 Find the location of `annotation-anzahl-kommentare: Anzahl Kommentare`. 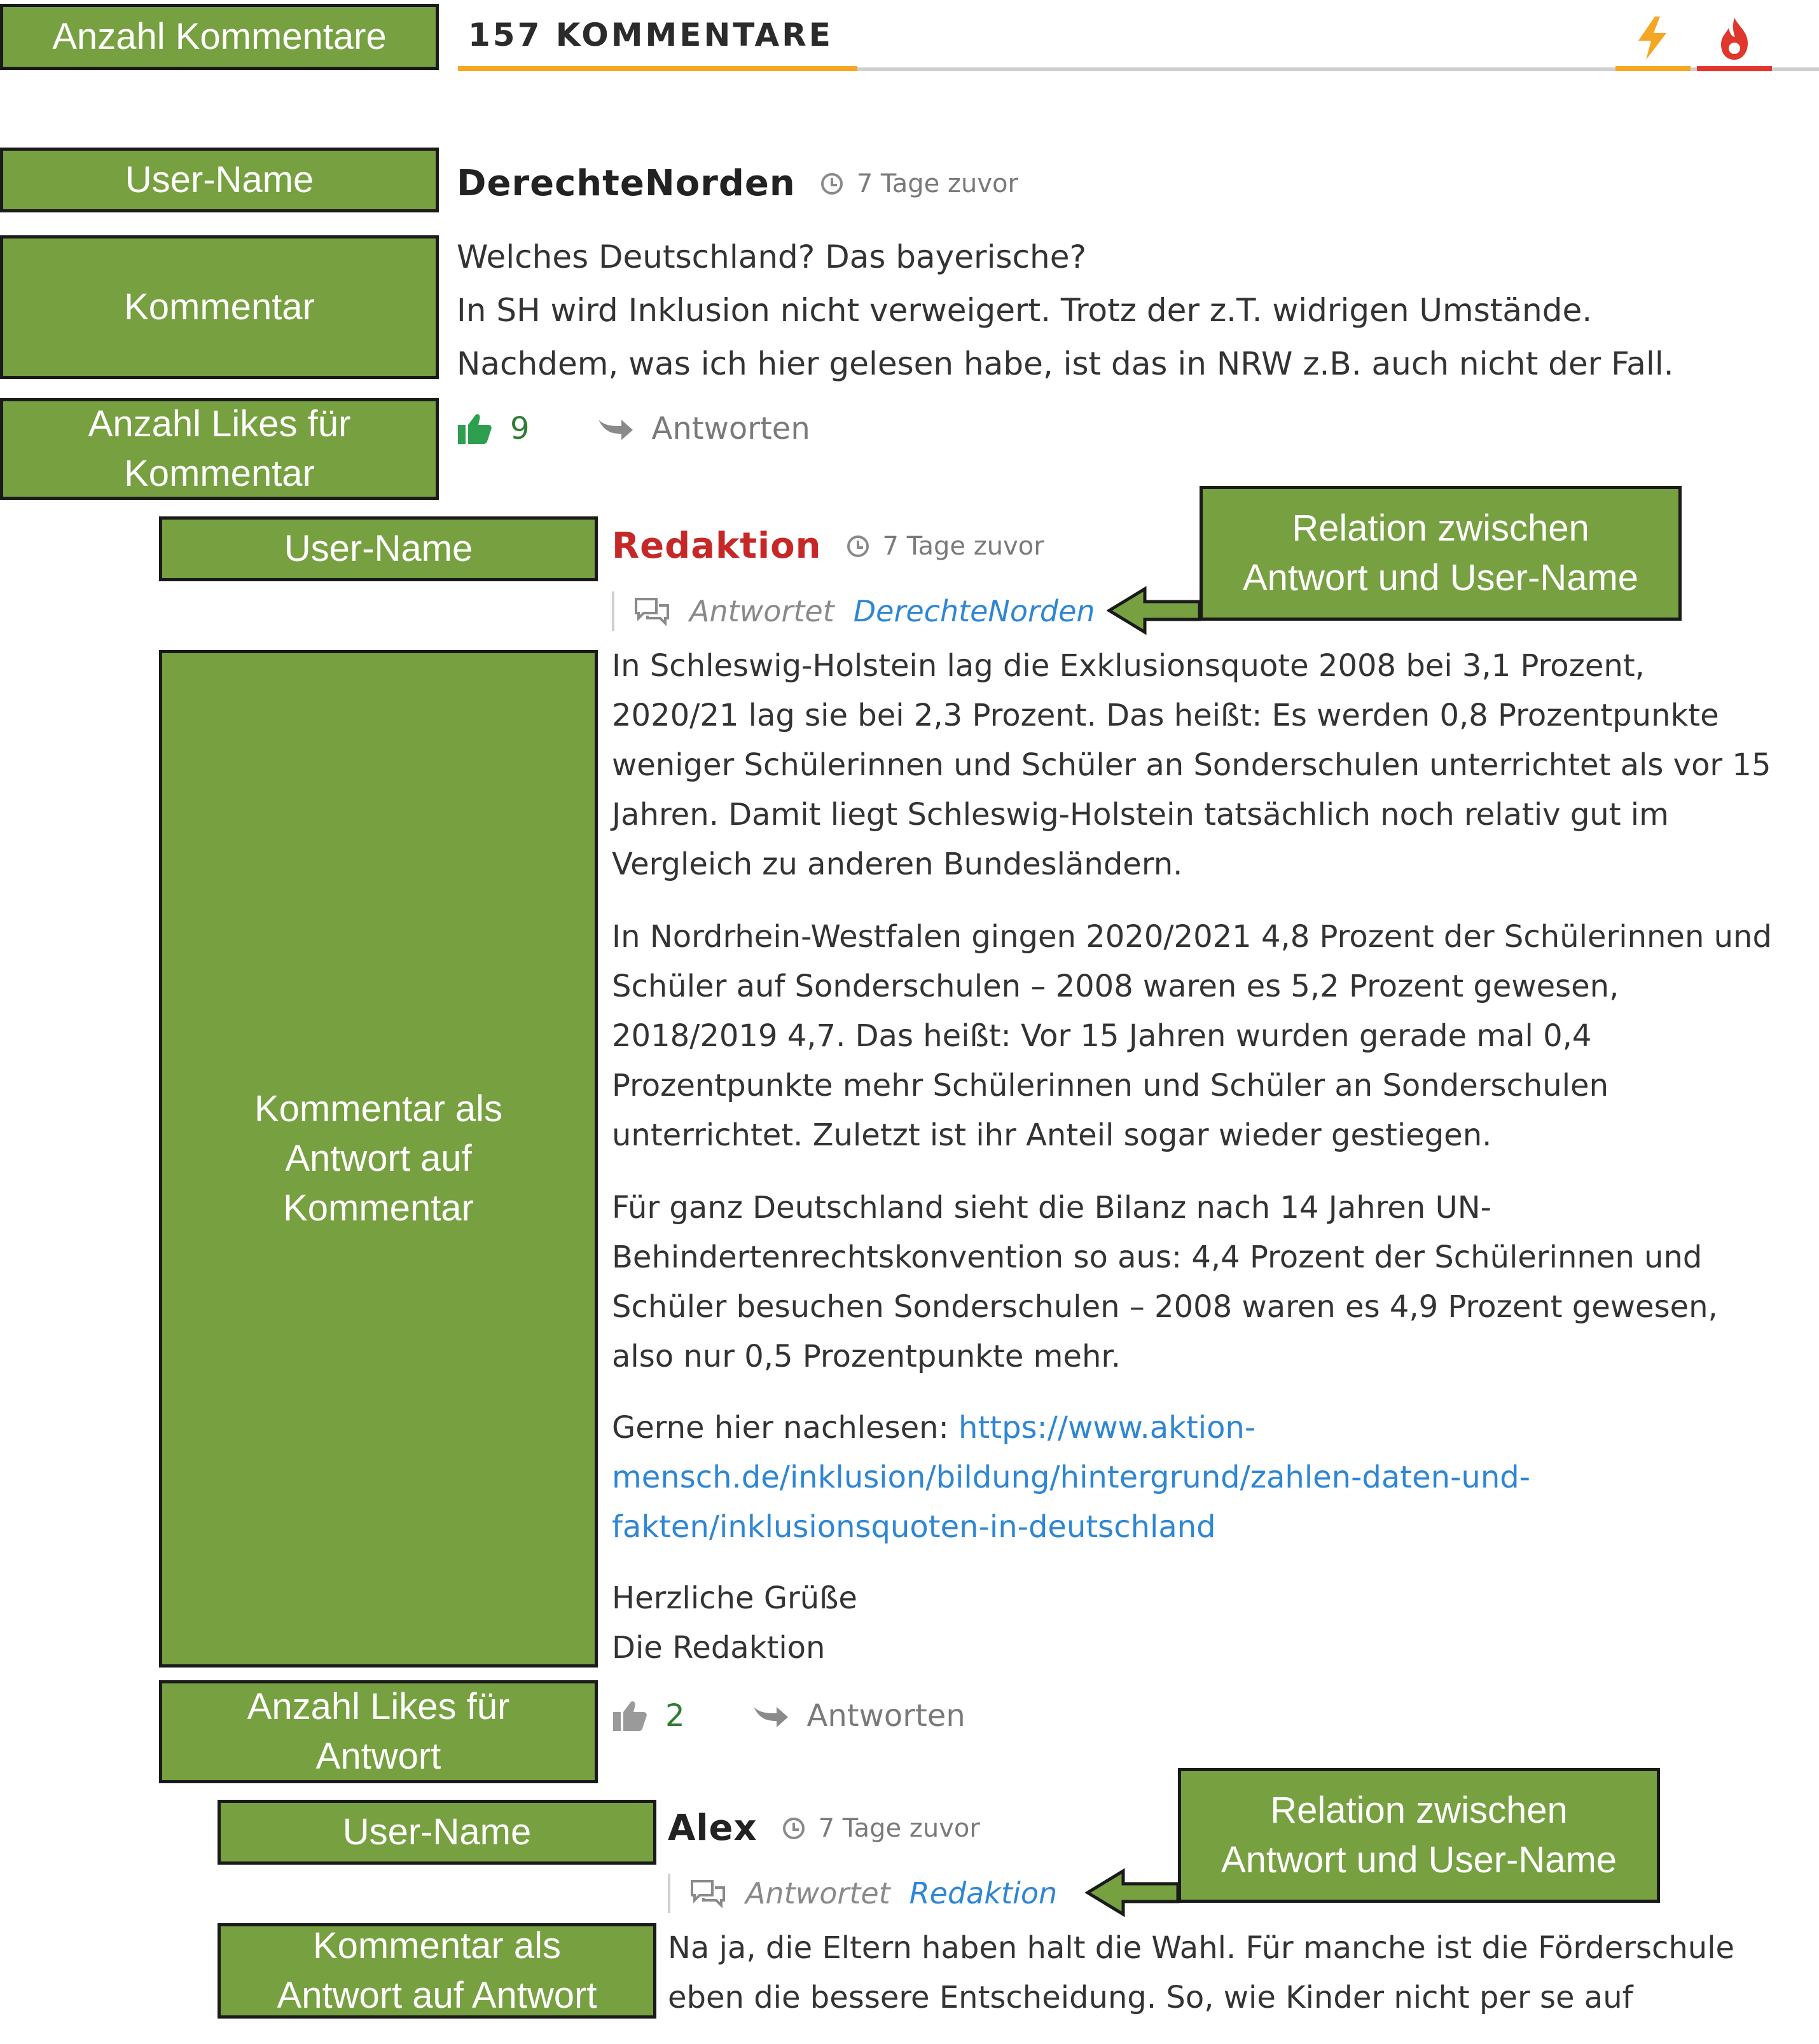

annotation-anzahl-kommentare: Anzahl Kommentare is located at coordinates (219, 37).